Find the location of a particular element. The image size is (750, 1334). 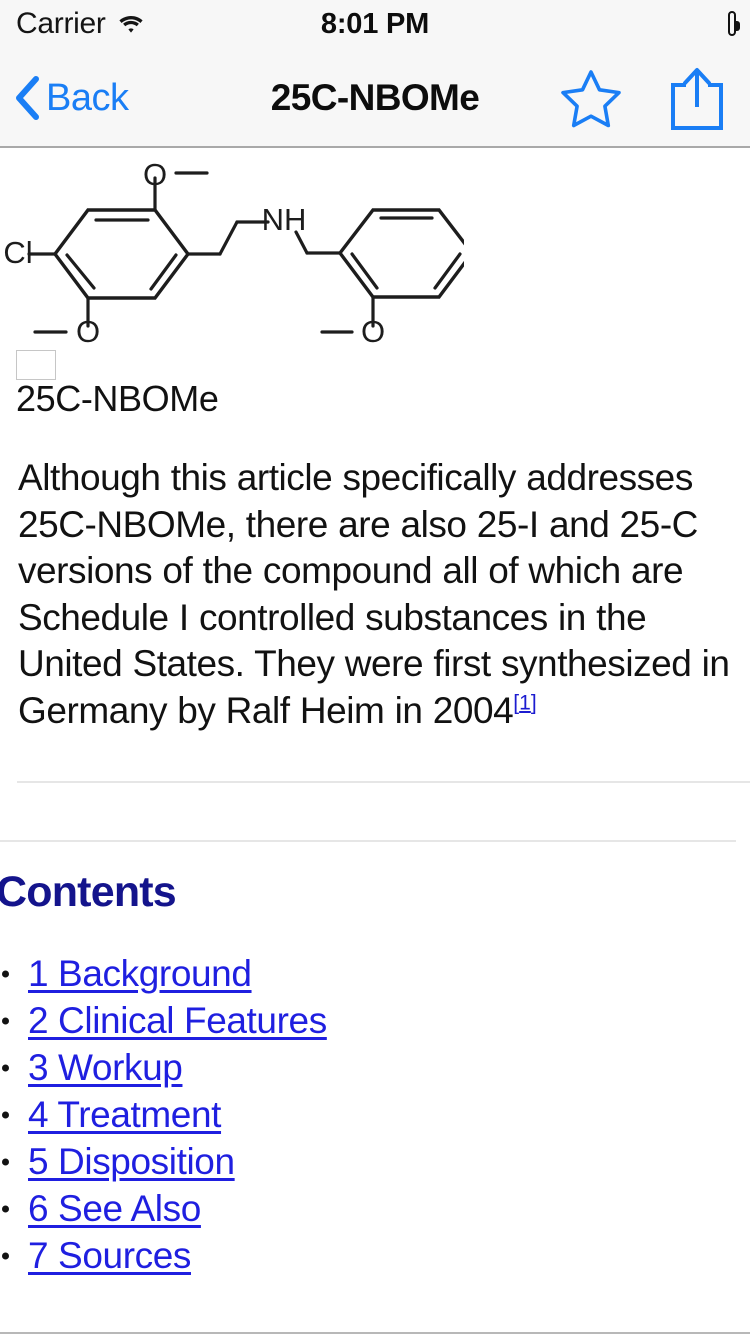

divider-top is located at coordinates (383, 782).